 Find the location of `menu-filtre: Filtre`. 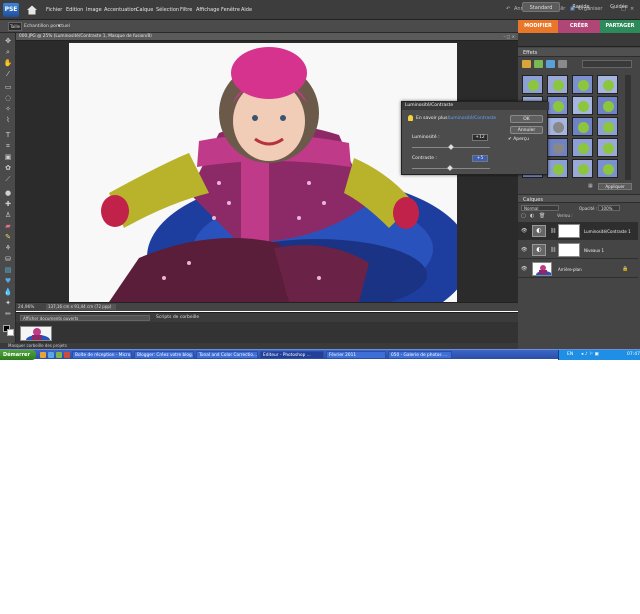

menu-filtre: Filtre is located at coordinates (186, 10).